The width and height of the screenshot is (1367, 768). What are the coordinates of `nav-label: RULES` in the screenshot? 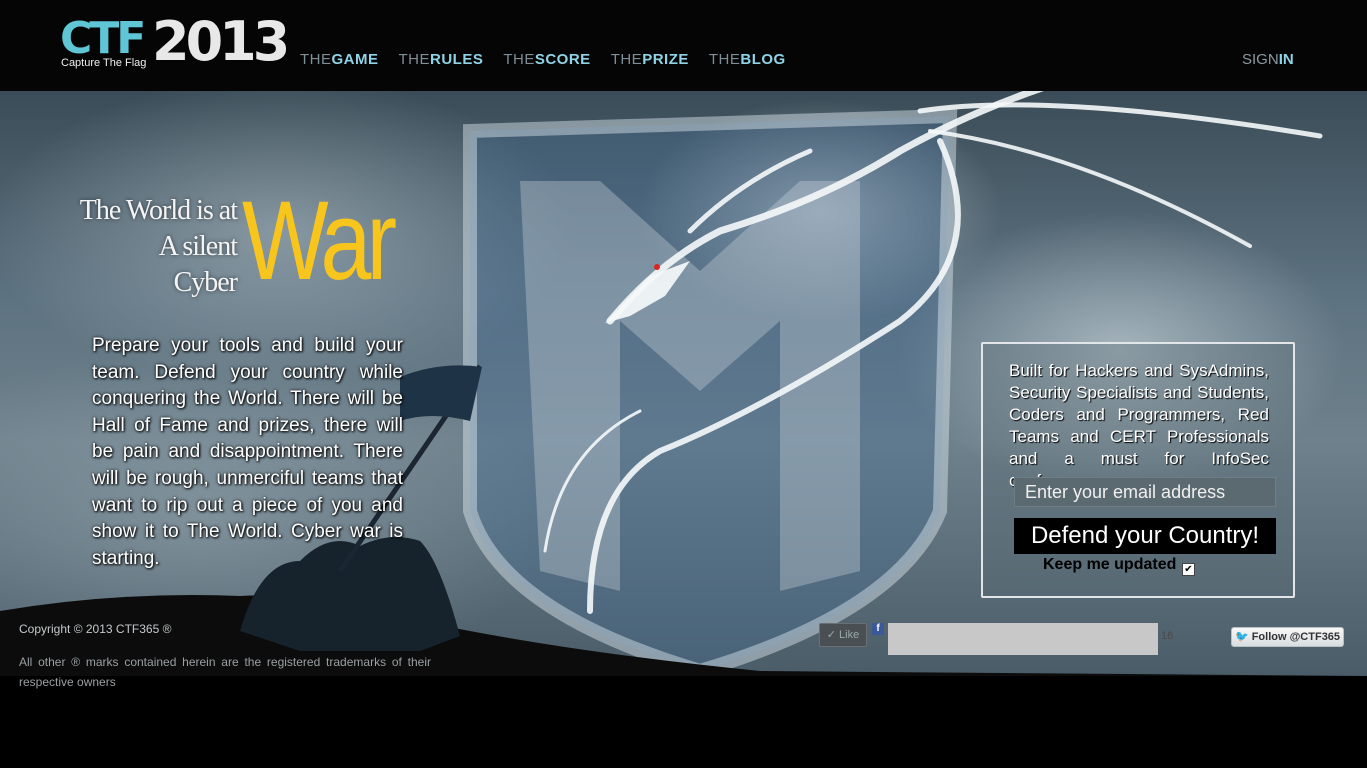 It's located at (457, 59).